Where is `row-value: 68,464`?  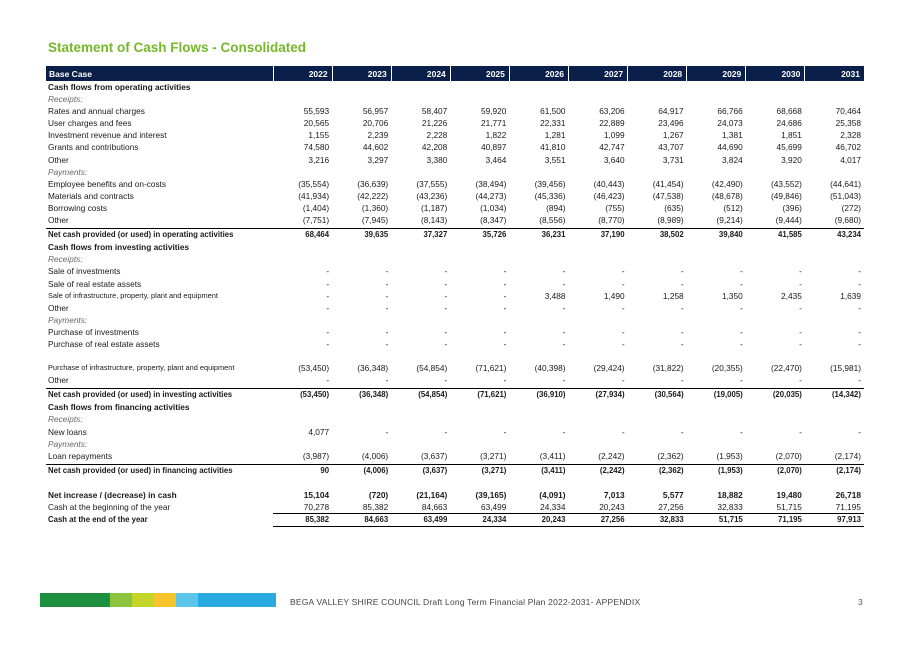 row-value: 68,464 is located at coordinates (303, 235).